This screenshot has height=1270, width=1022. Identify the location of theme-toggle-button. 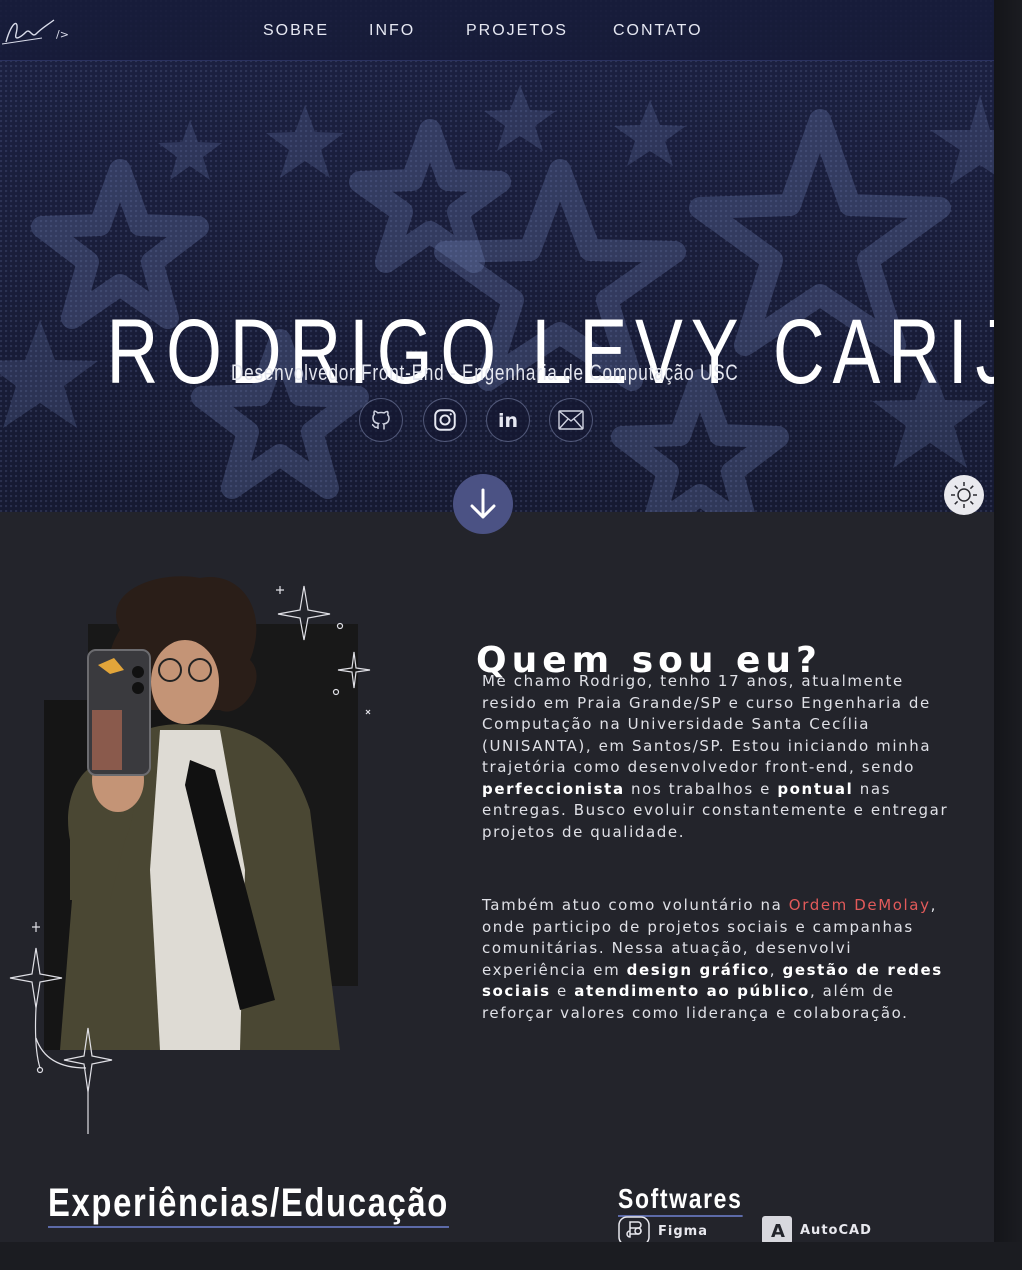
(964, 495).